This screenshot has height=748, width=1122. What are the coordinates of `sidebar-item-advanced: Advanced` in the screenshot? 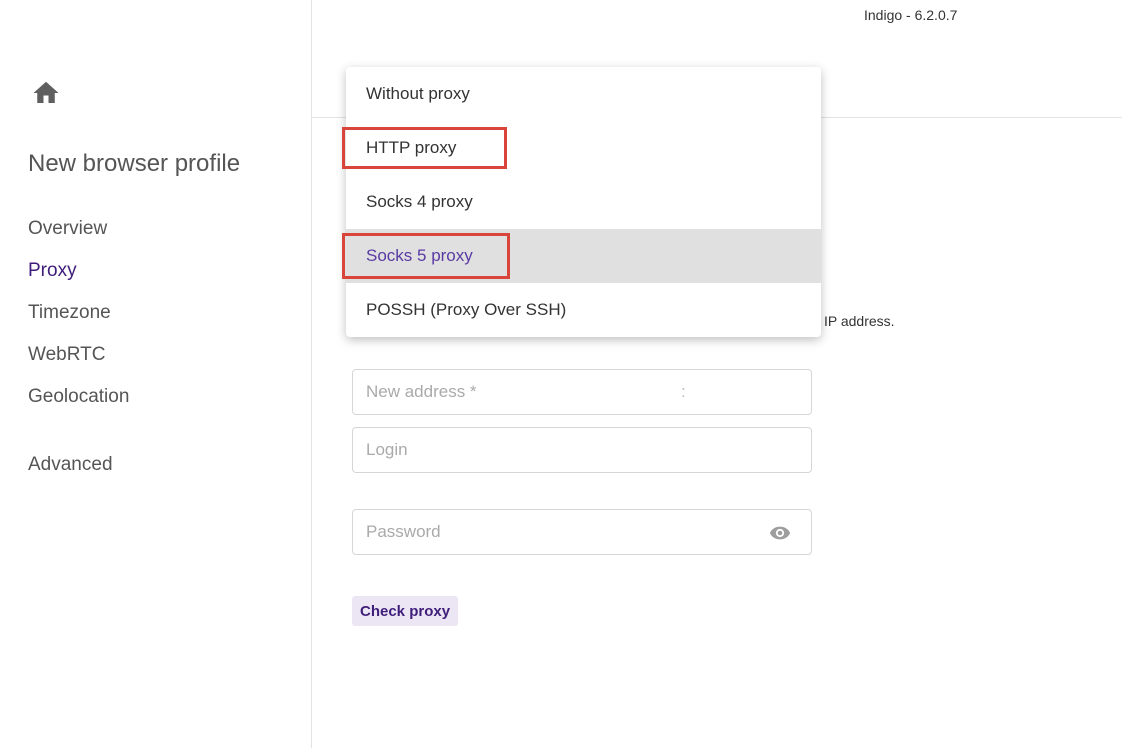 It's located at (70, 465).